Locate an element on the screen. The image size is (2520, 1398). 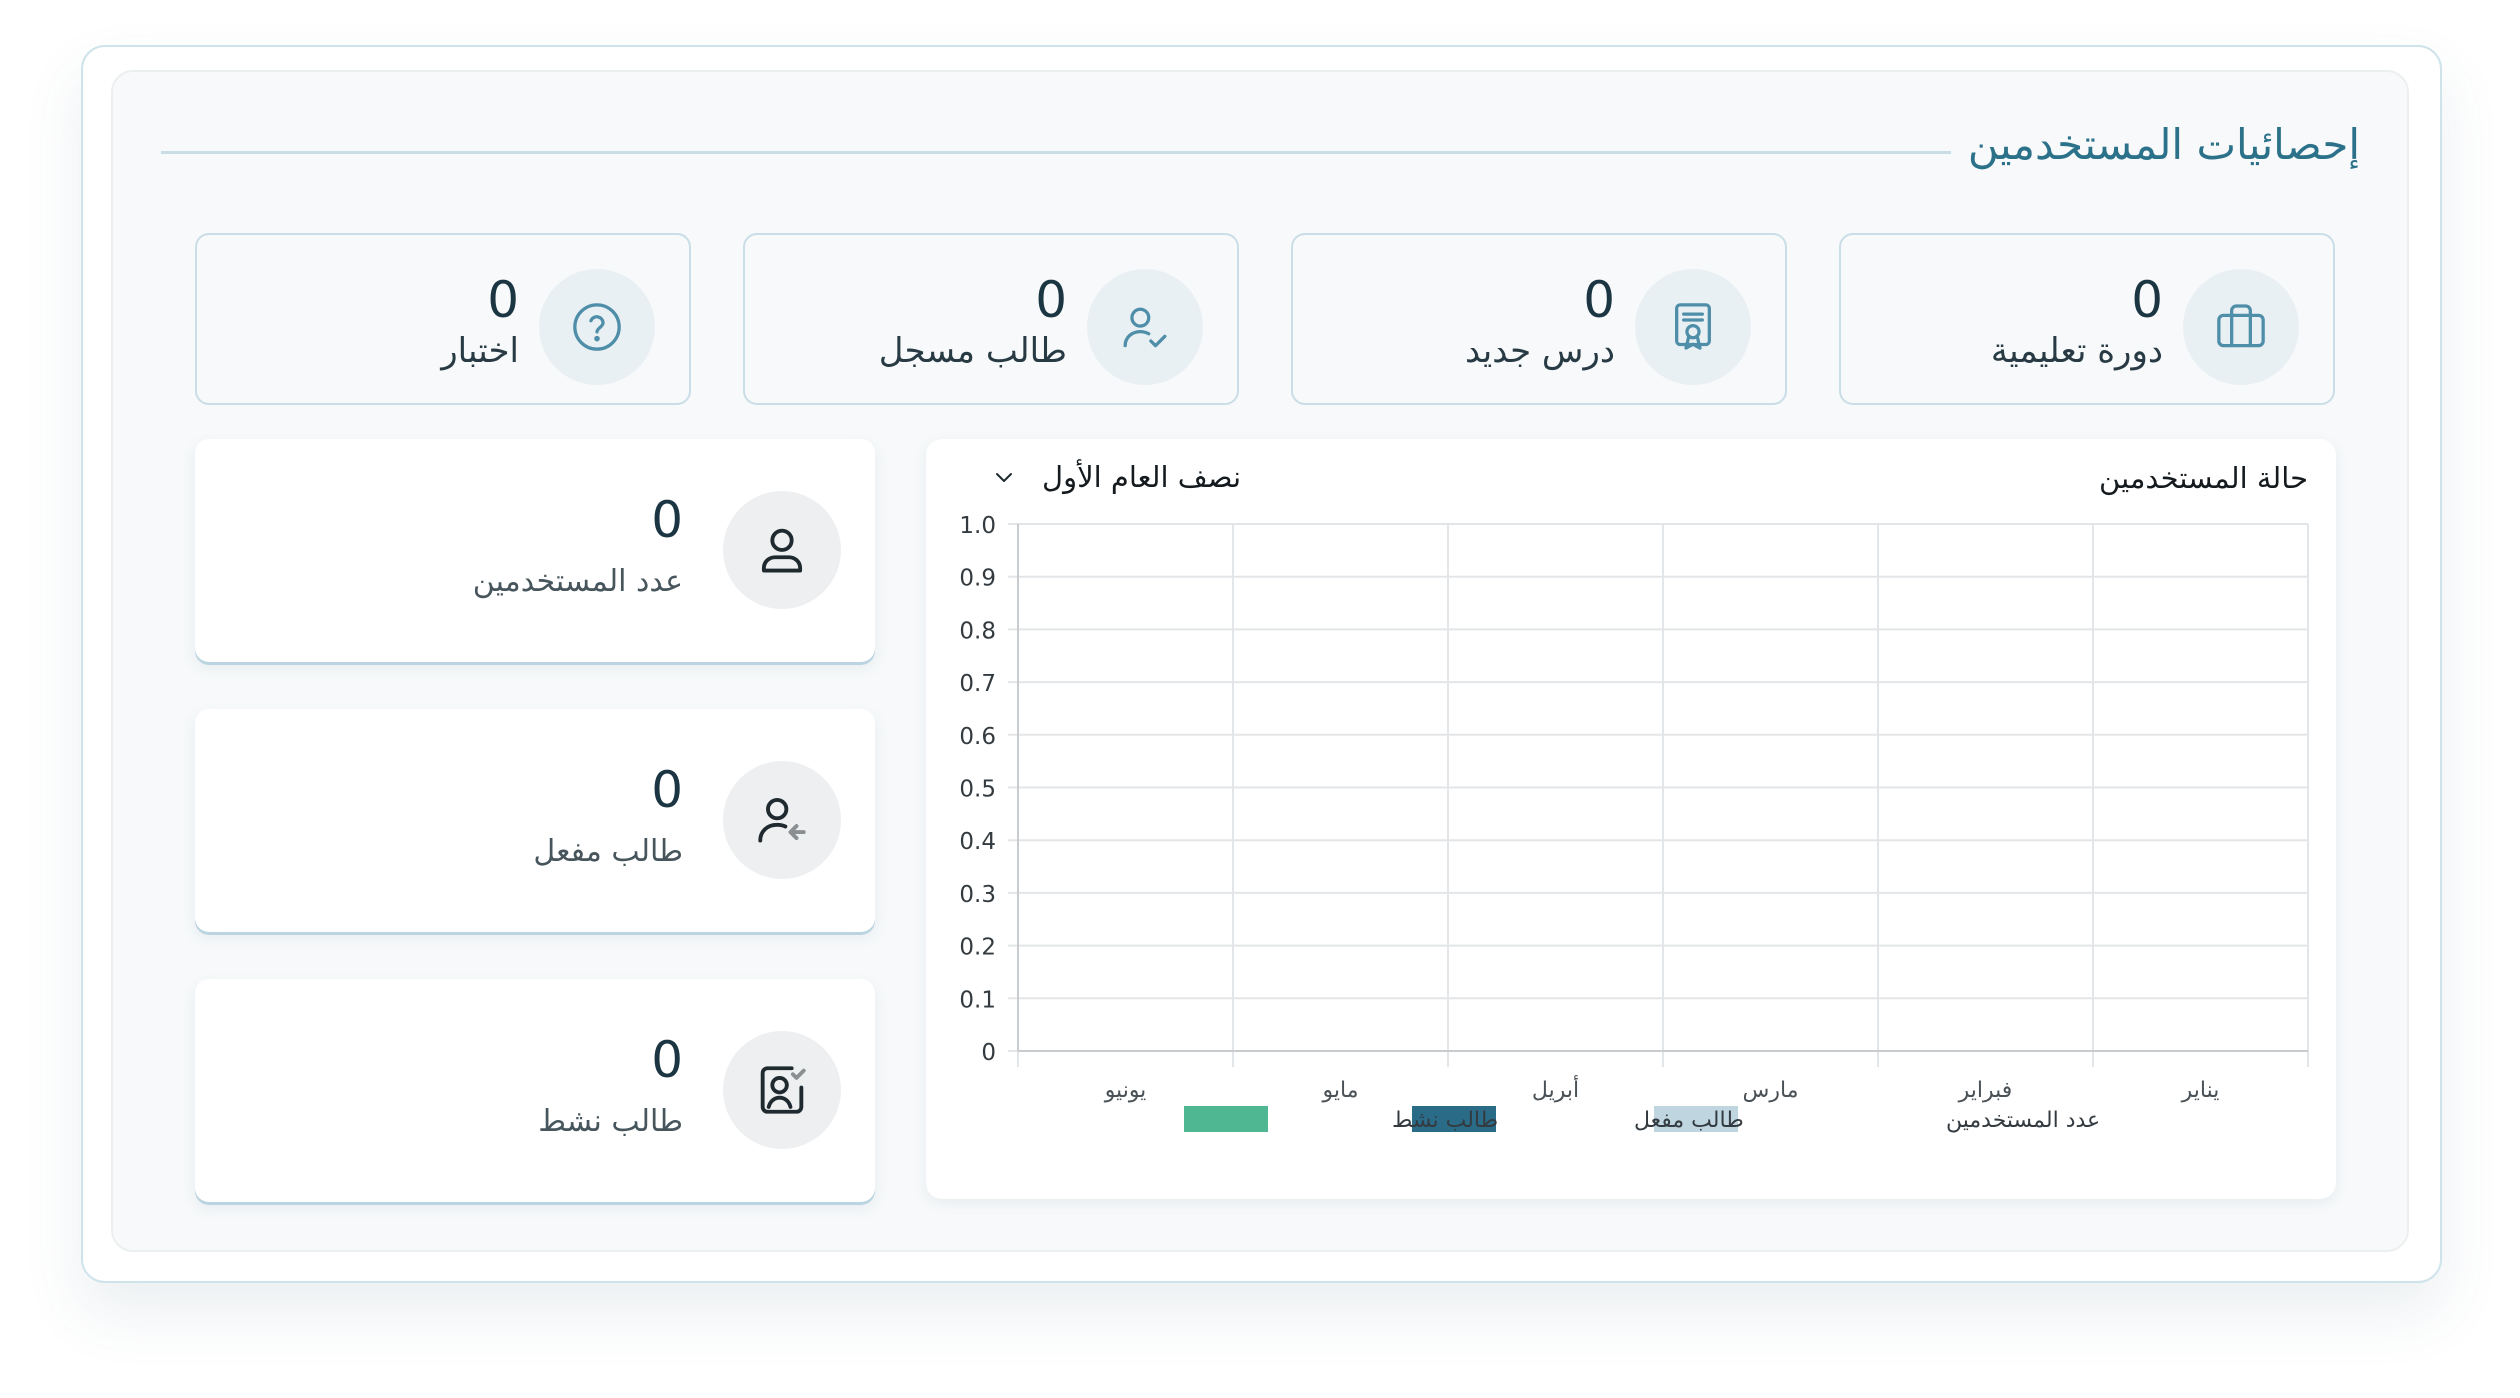
stat-label: طالب نشط is located at coordinates (610, 1121).